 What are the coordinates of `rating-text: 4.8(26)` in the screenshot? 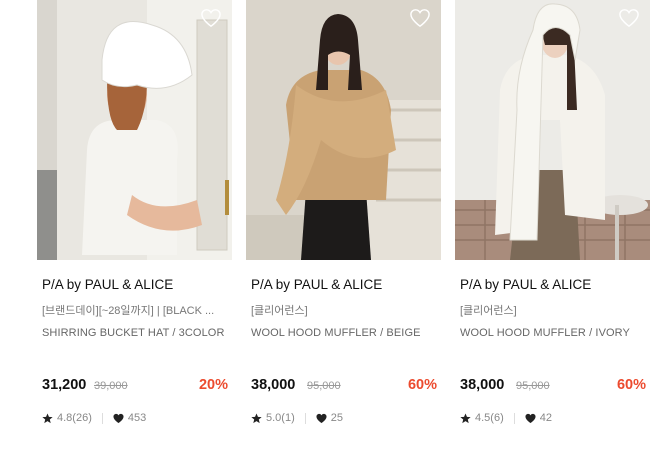 It's located at (74, 418).